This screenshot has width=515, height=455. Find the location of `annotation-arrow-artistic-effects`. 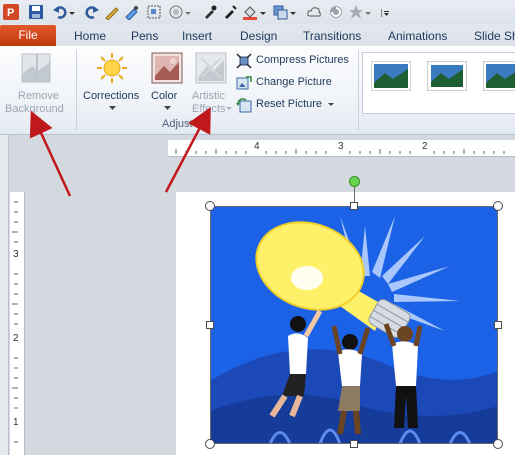

annotation-arrow-artistic-effects is located at coordinates (187, 149).